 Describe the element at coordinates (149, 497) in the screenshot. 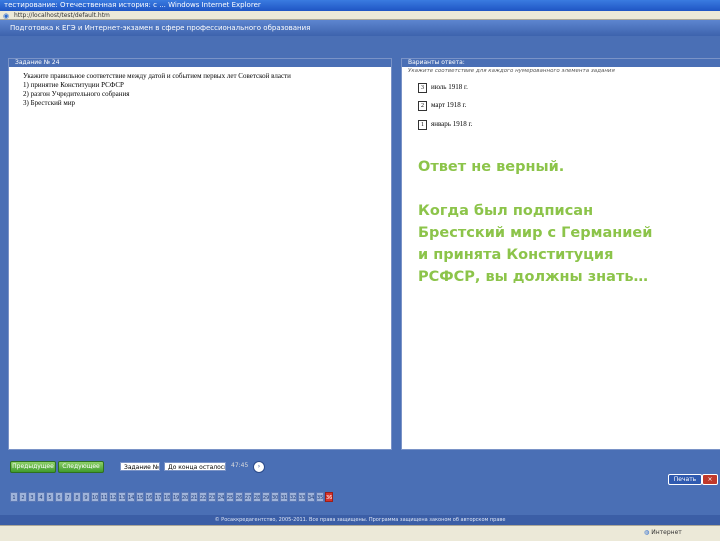

I see `page-button: 16` at that location.